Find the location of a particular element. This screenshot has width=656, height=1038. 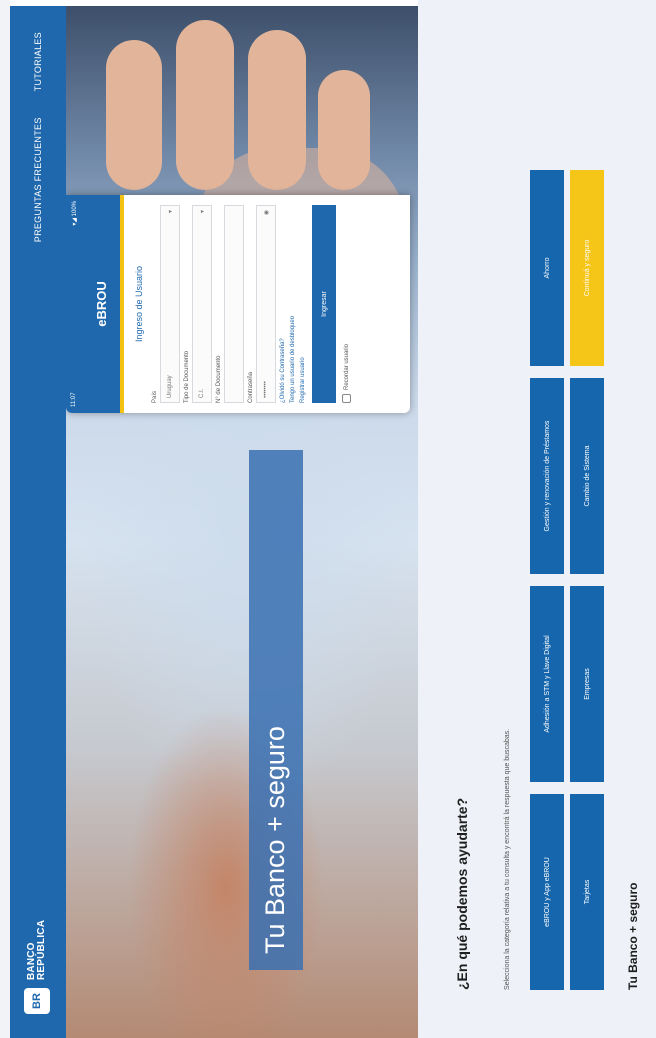

phone-unlock-user-link: Tengo un usuario de desbloqueo is located at coordinates (293, 359).